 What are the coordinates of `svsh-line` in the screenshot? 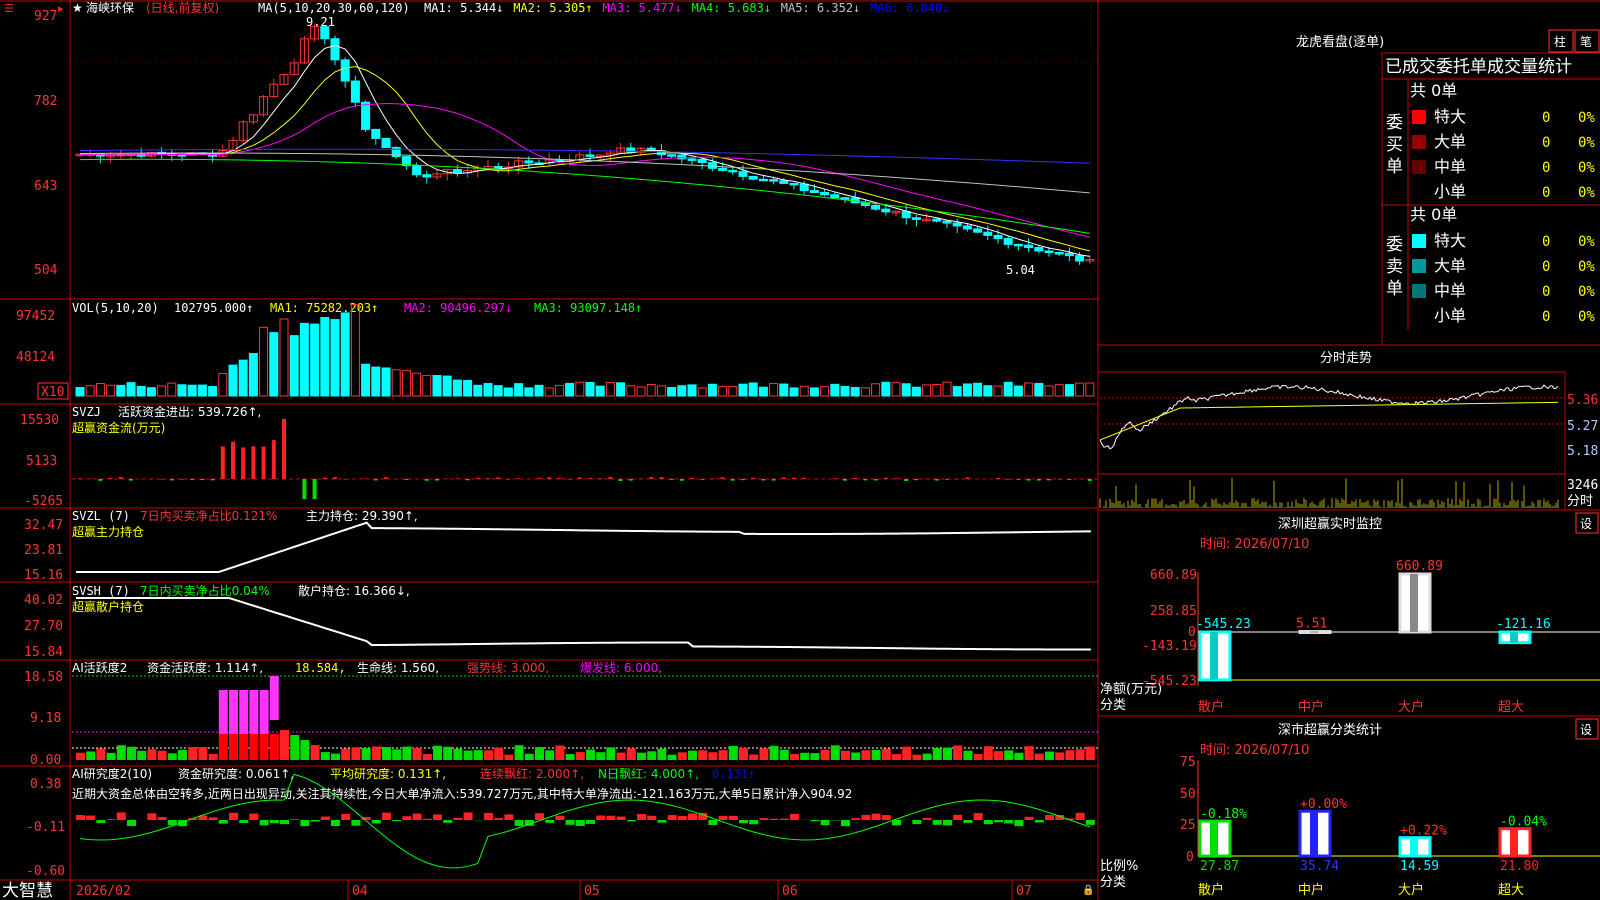 It's located at (583, 624).